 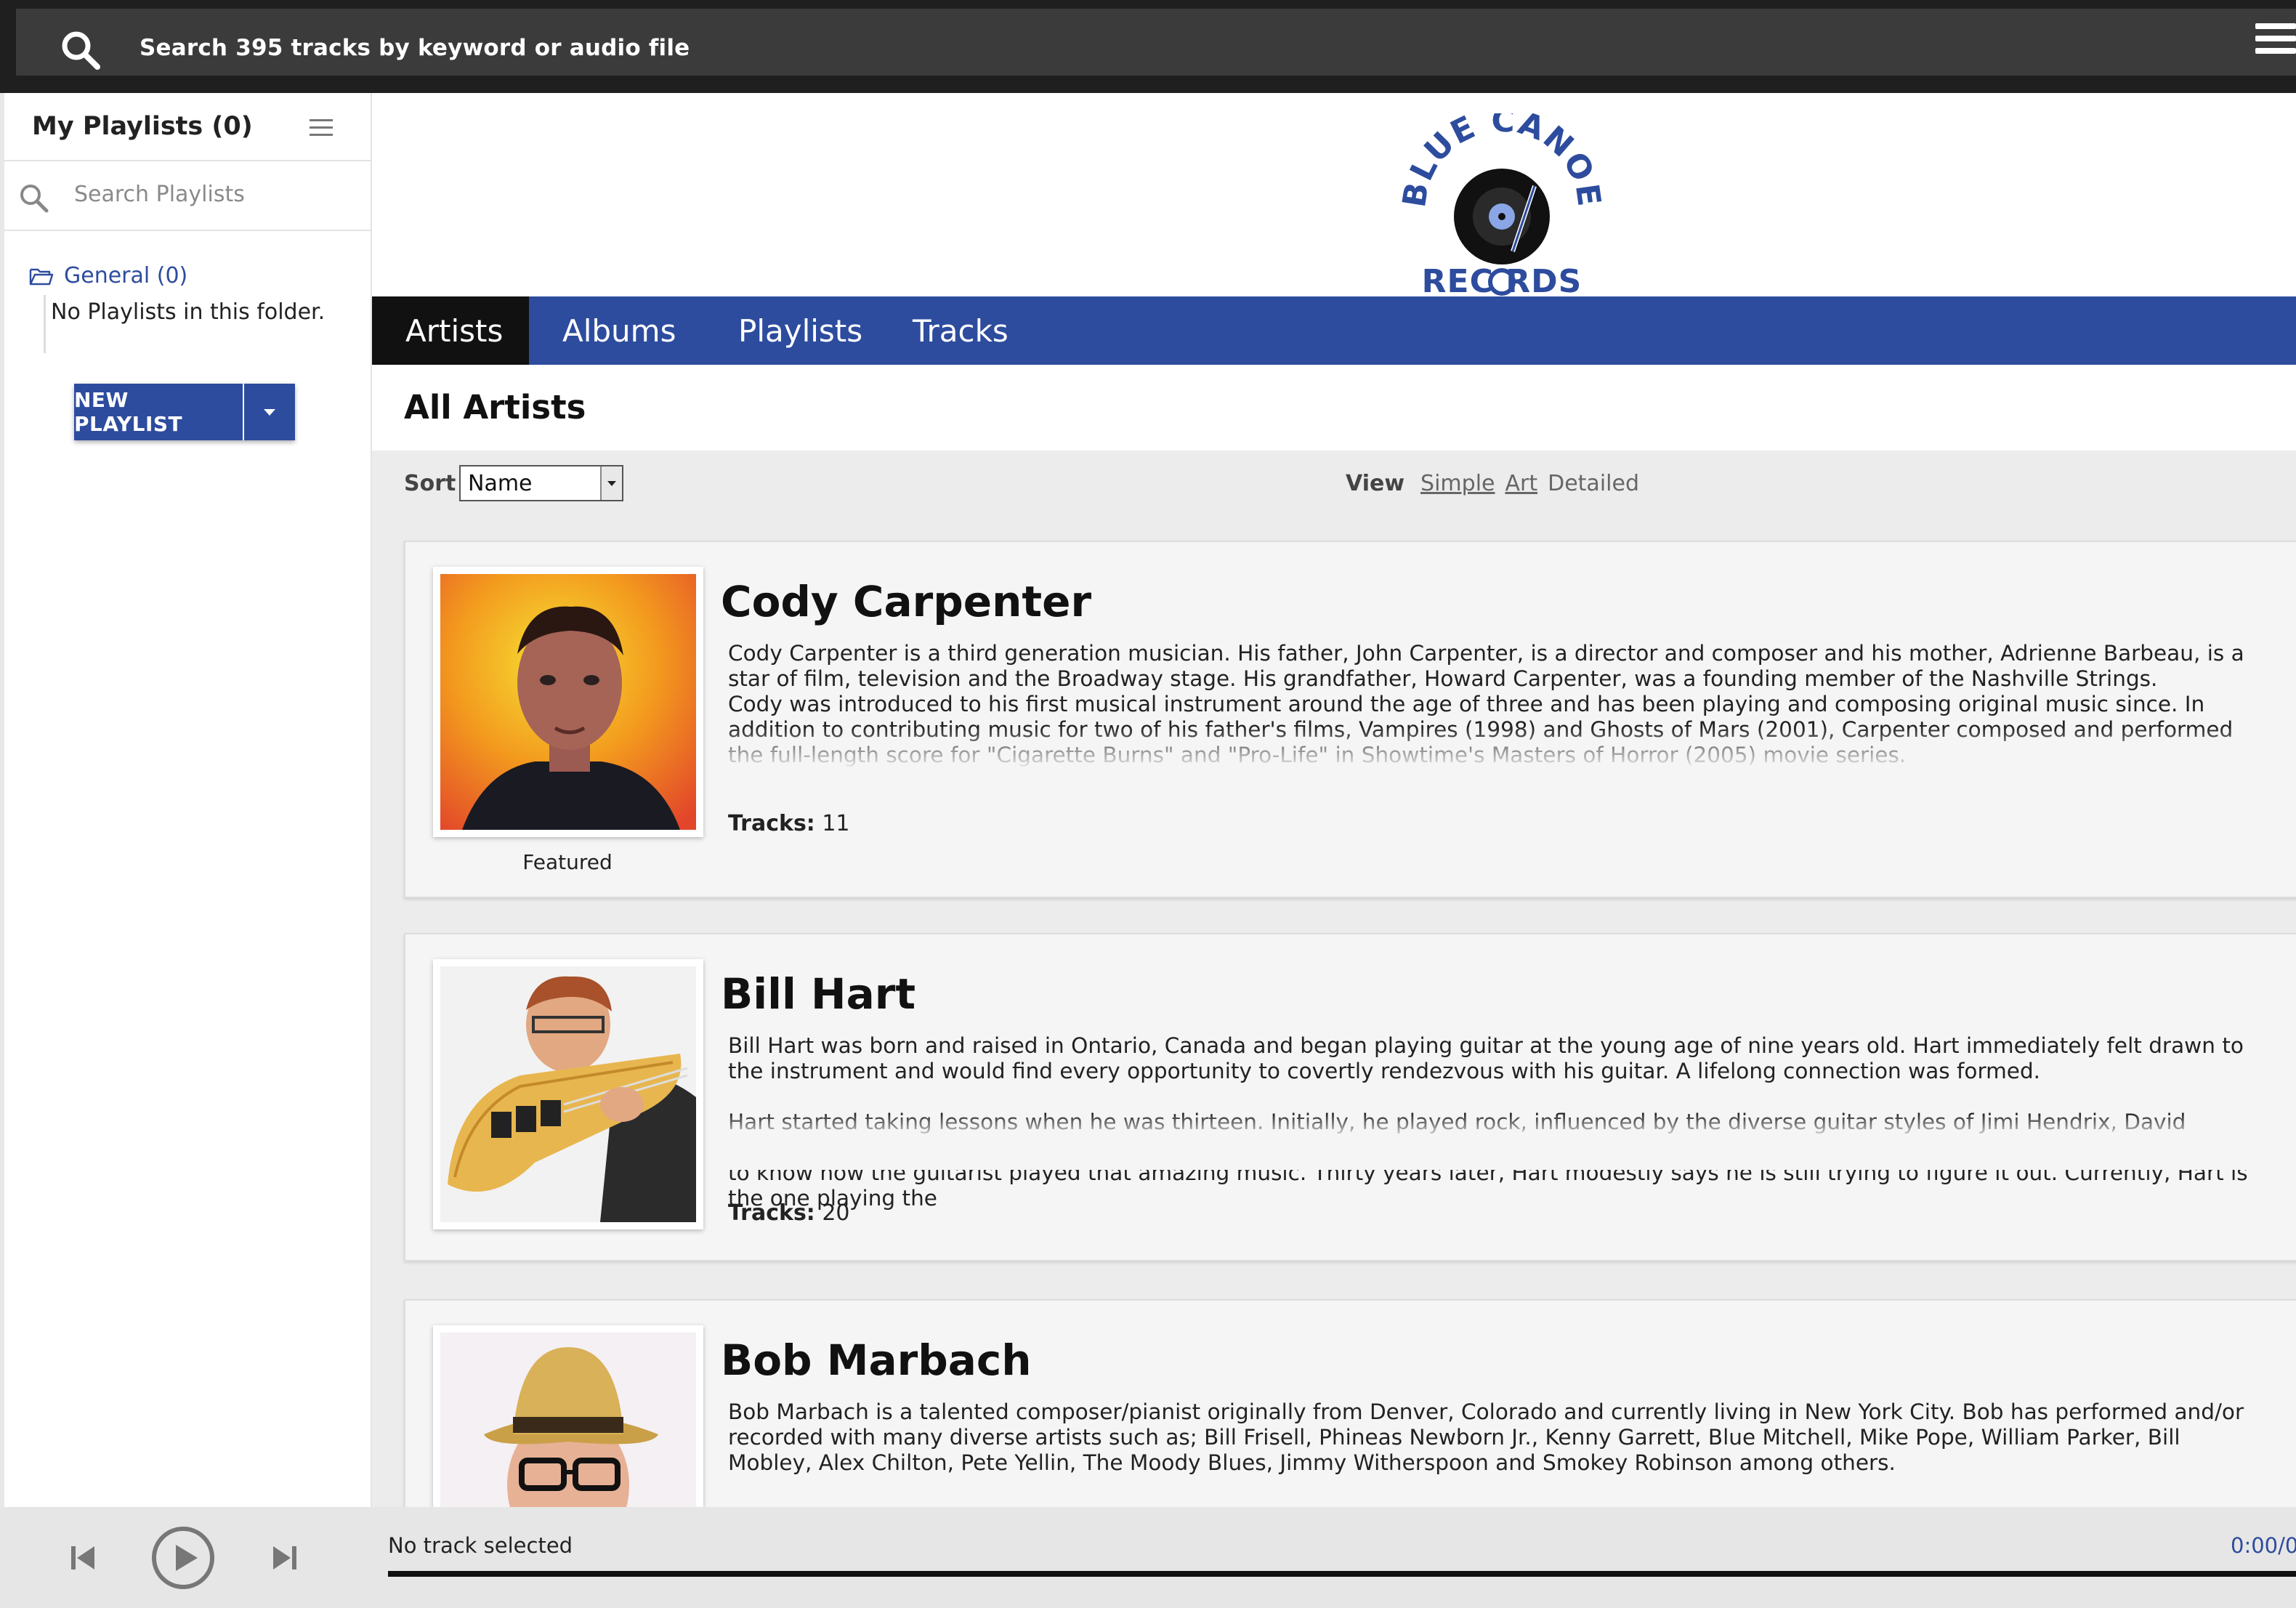 I want to click on sidebar-edge, so click(x=2, y=800).